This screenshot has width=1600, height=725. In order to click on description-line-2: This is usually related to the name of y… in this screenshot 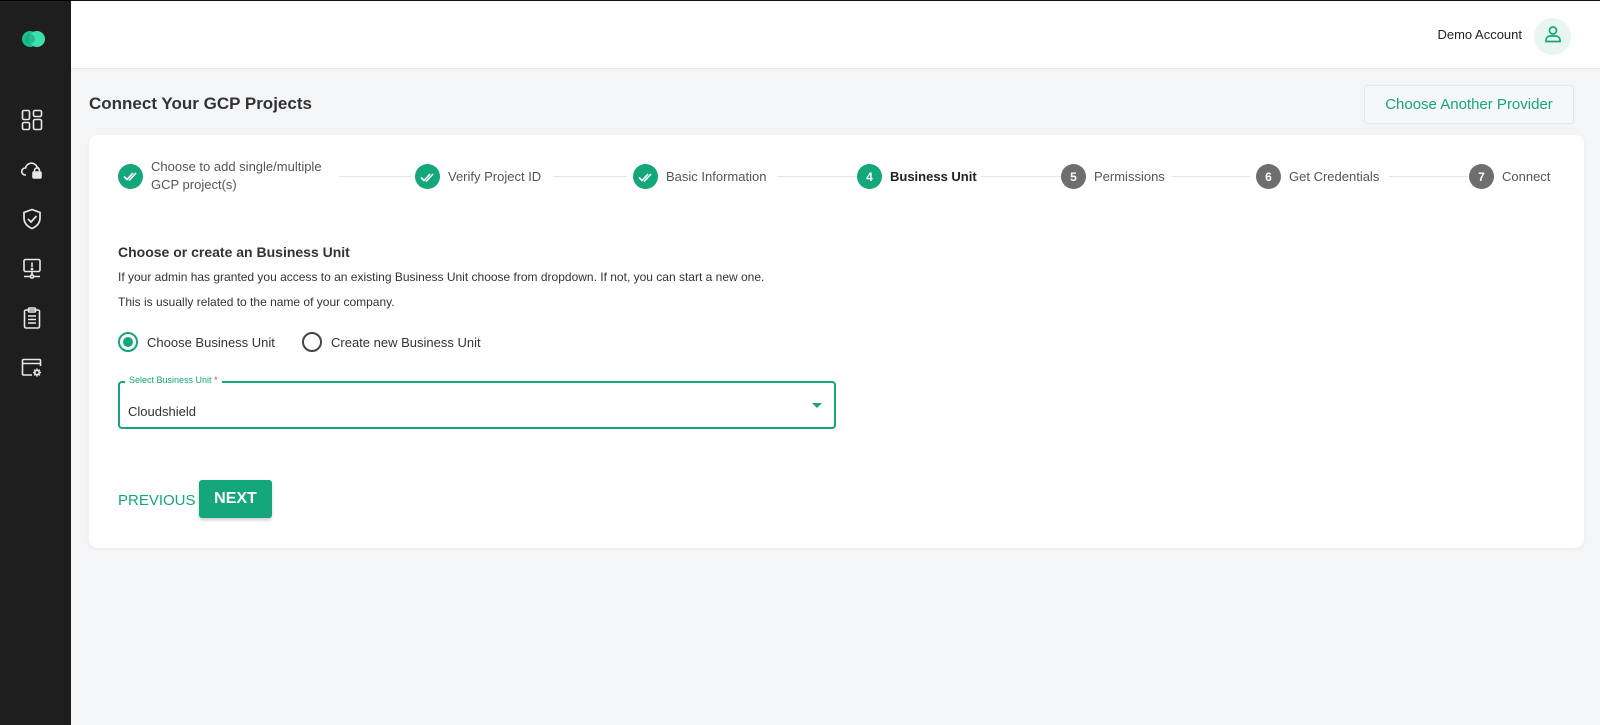, I will do `click(256, 302)`.